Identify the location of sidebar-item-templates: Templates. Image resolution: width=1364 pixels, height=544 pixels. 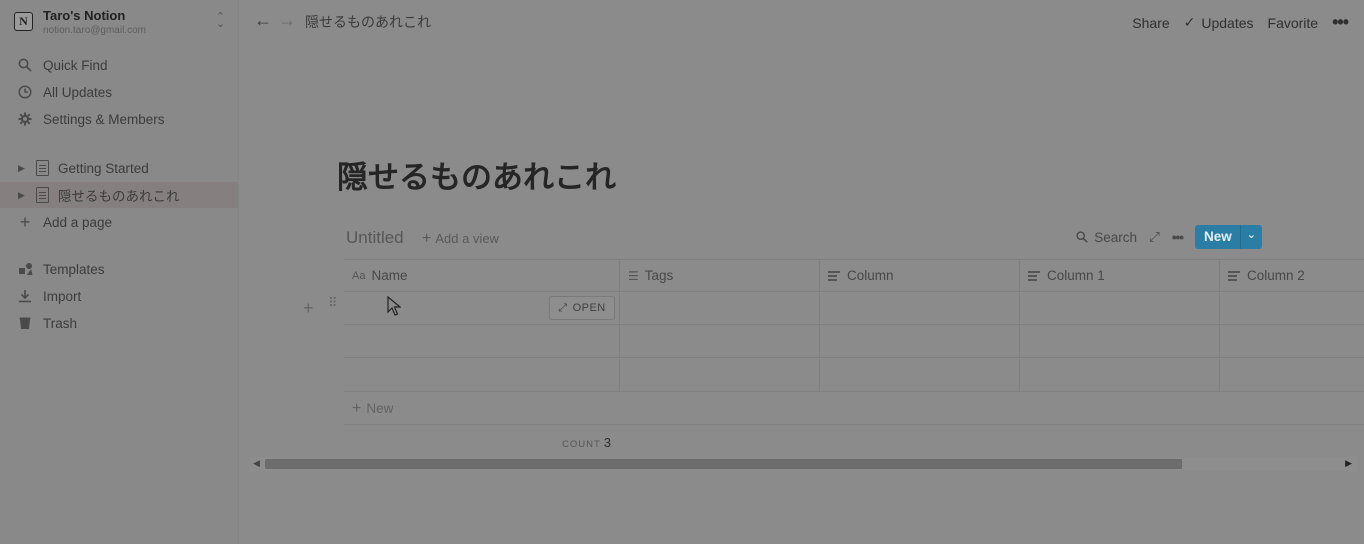
(119, 269).